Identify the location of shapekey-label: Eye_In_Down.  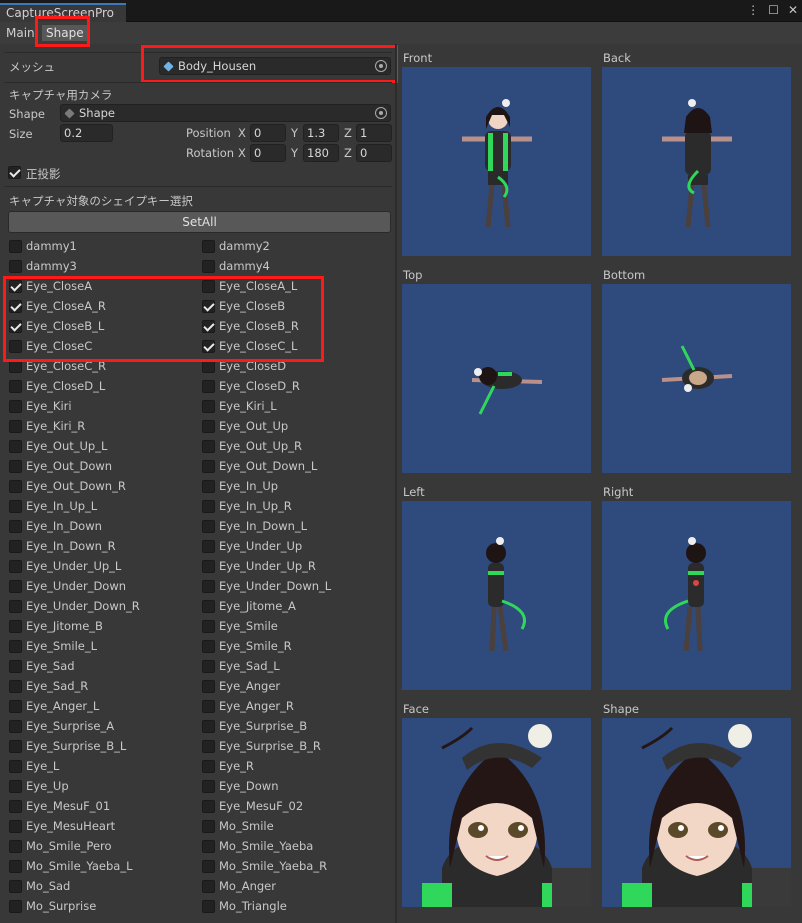
(64, 526).